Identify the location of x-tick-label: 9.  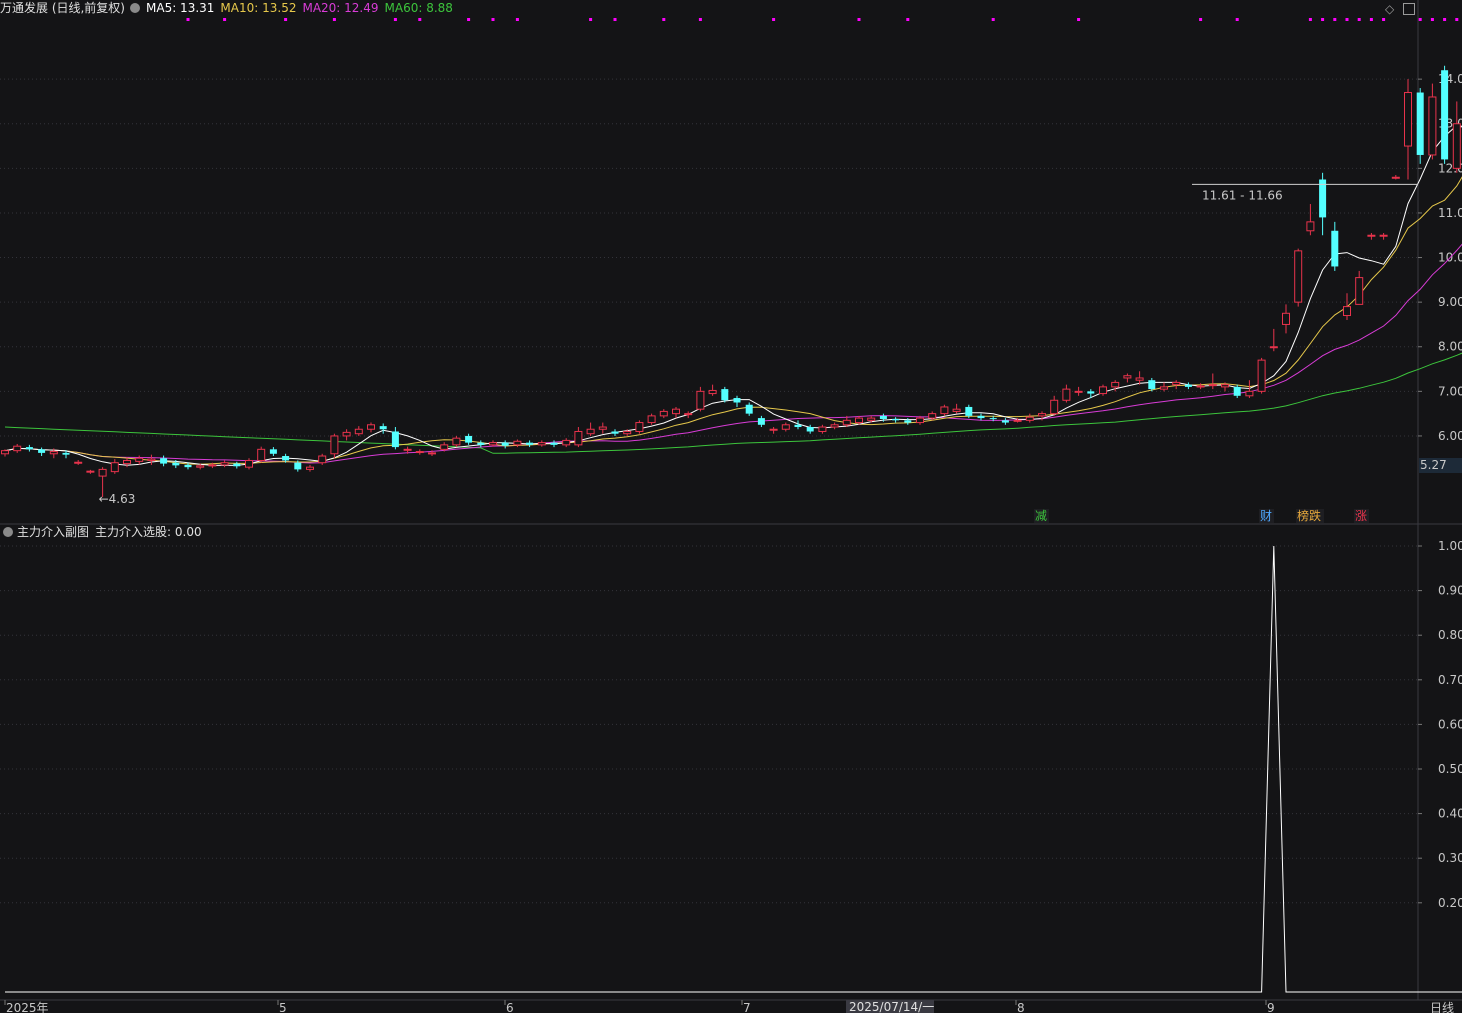
(1271, 1007).